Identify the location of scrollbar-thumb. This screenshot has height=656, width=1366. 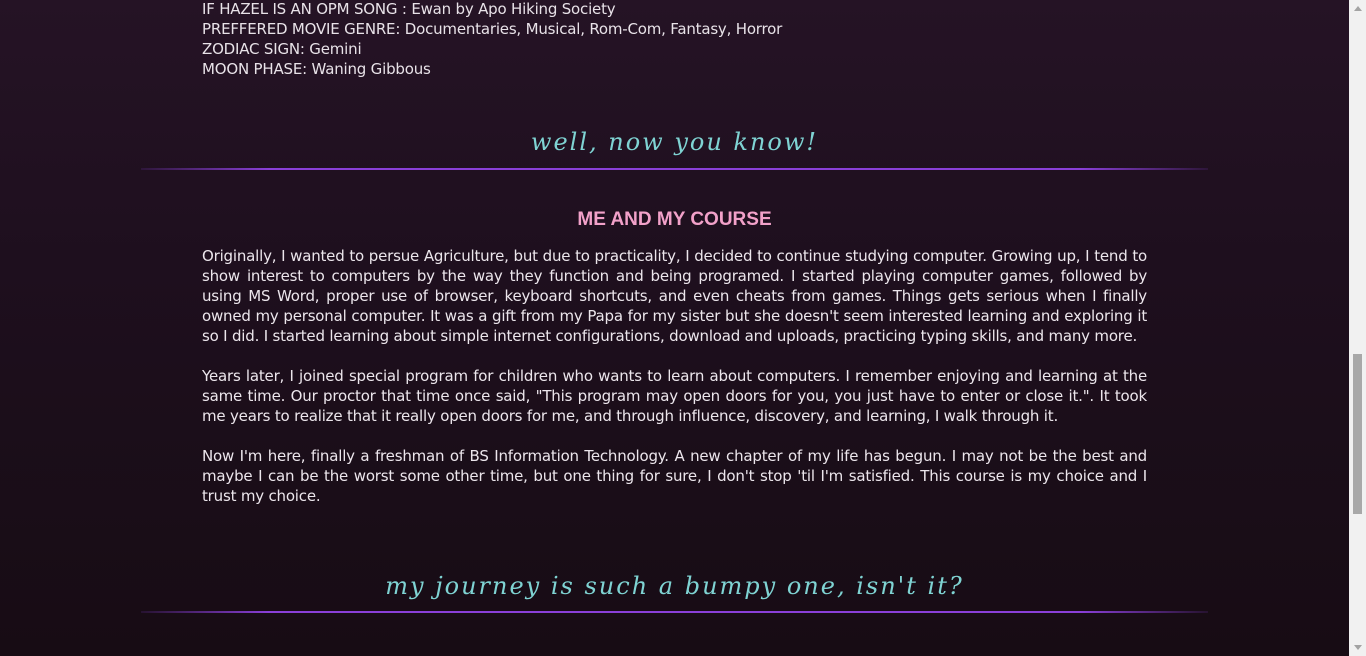
(1357, 434).